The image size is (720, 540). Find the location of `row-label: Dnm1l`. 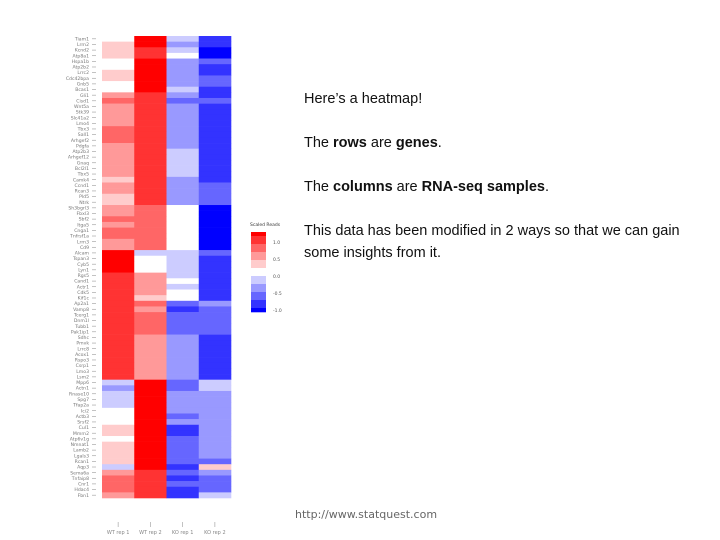

row-label: Dnm1l is located at coordinates (81, 321).